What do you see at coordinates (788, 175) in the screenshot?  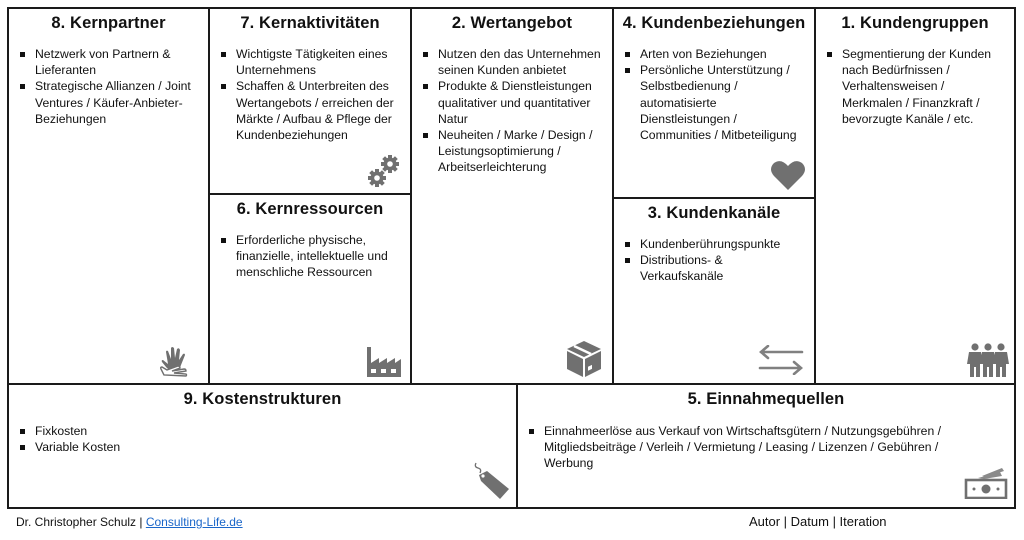 I see `heart-icon` at bounding box center [788, 175].